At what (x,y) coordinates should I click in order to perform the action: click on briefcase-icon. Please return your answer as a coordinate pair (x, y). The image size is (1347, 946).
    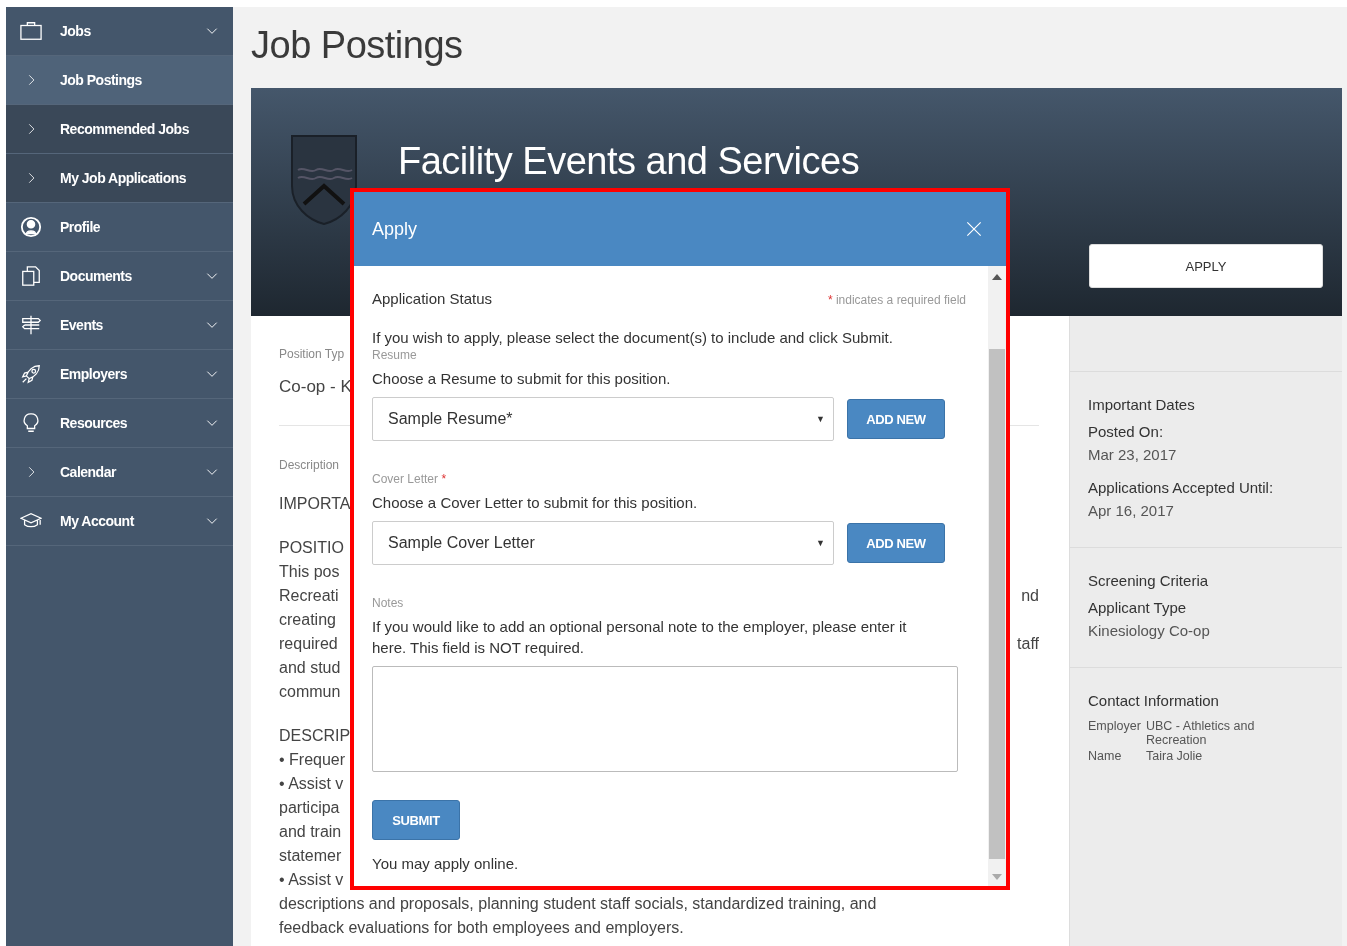
    Looking at the image, I should click on (31, 31).